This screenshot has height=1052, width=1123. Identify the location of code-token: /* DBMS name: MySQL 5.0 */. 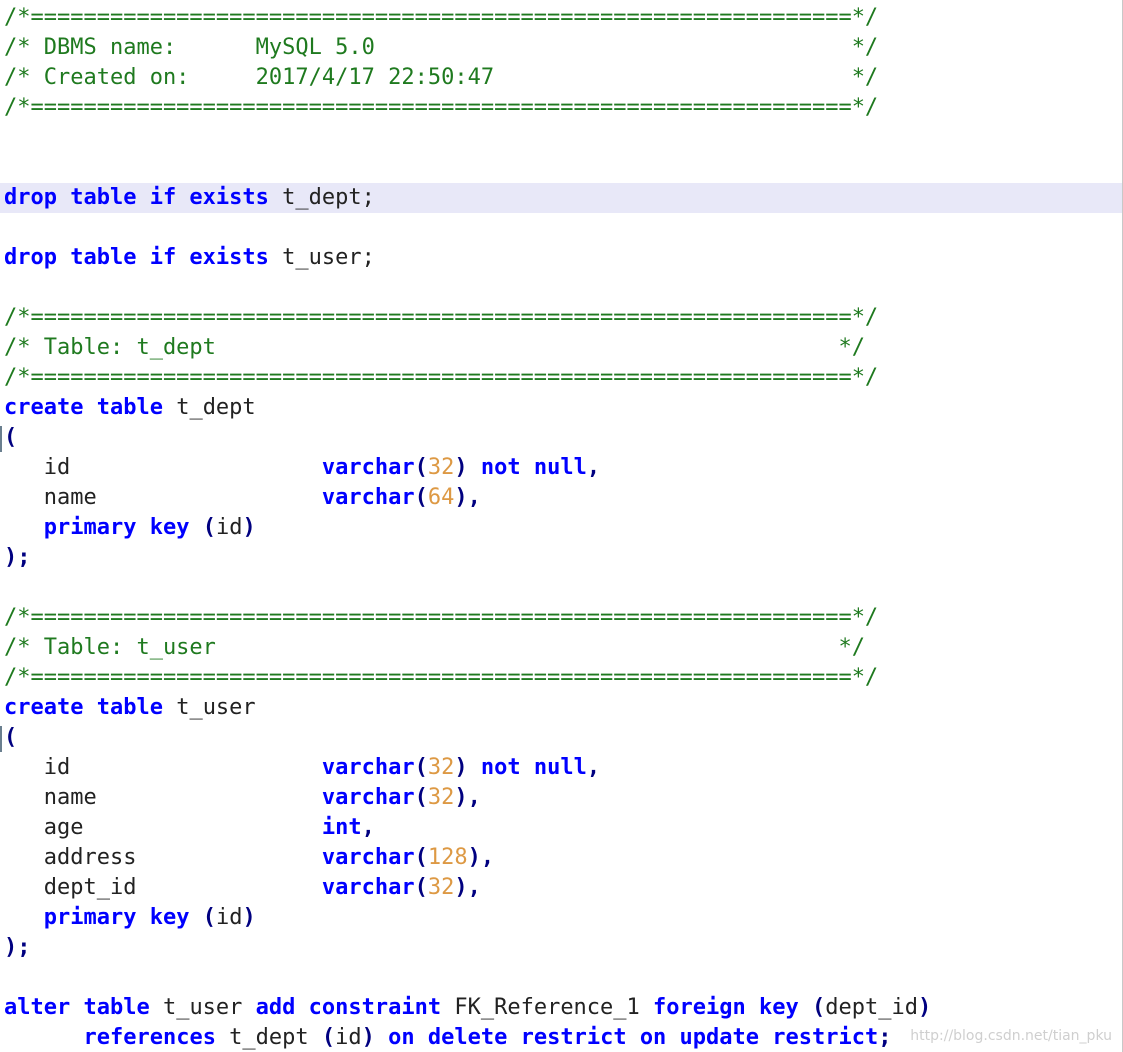
(441, 47).